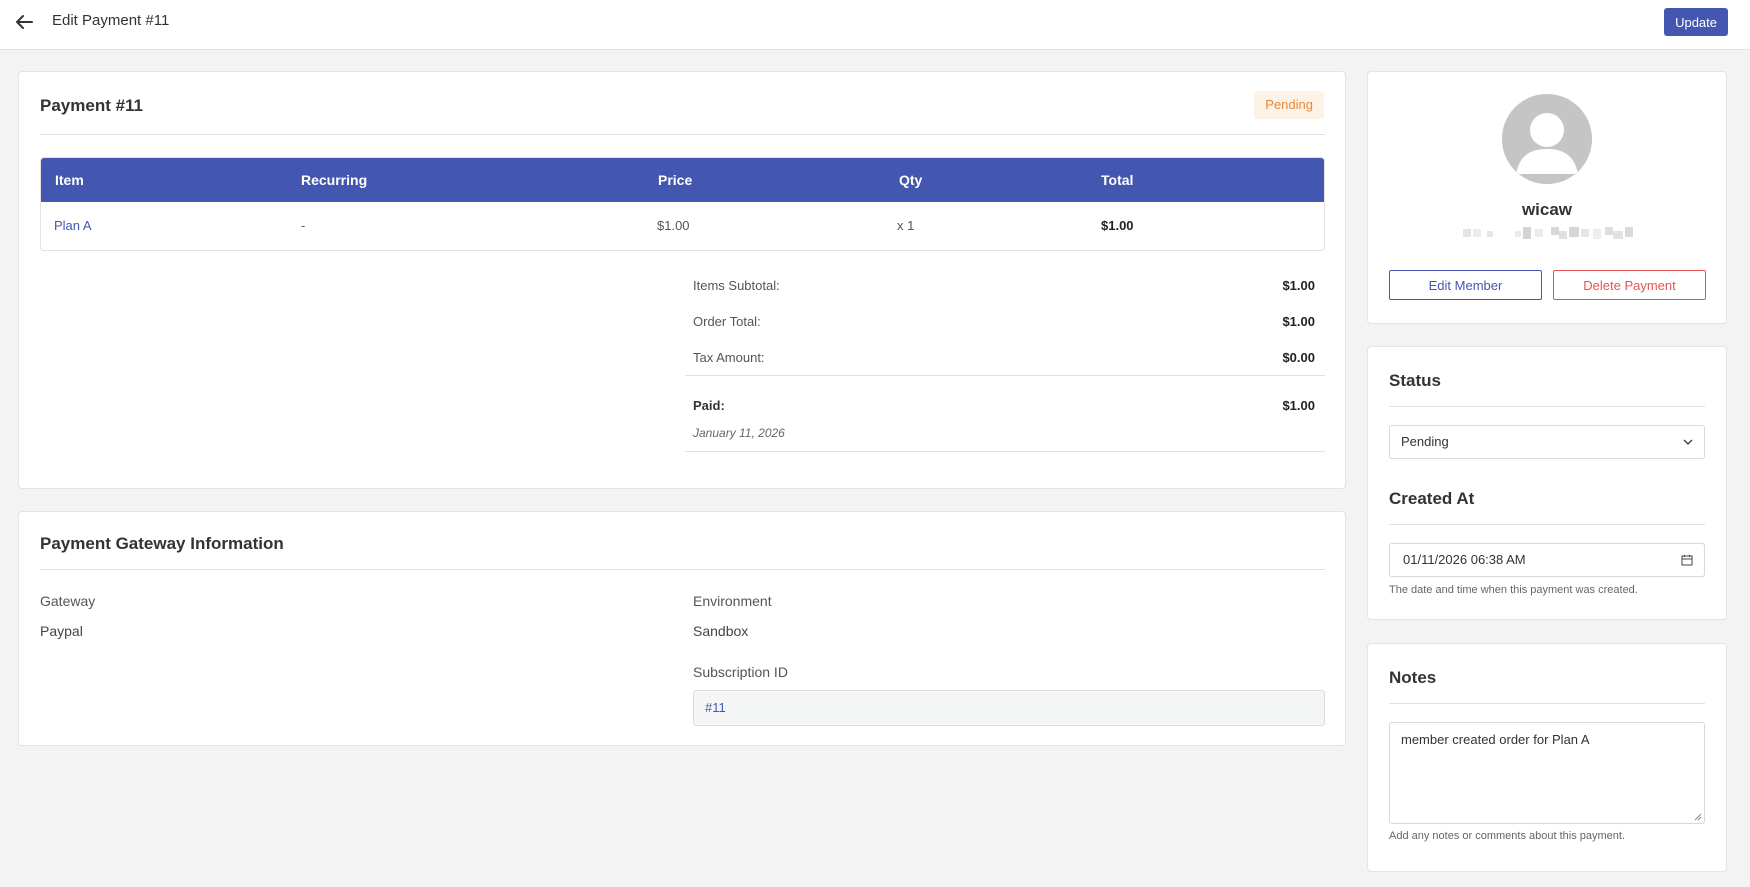 This screenshot has width=1750, height=887. I want to click on order-total-label: Order Total:, so click(727, 321).